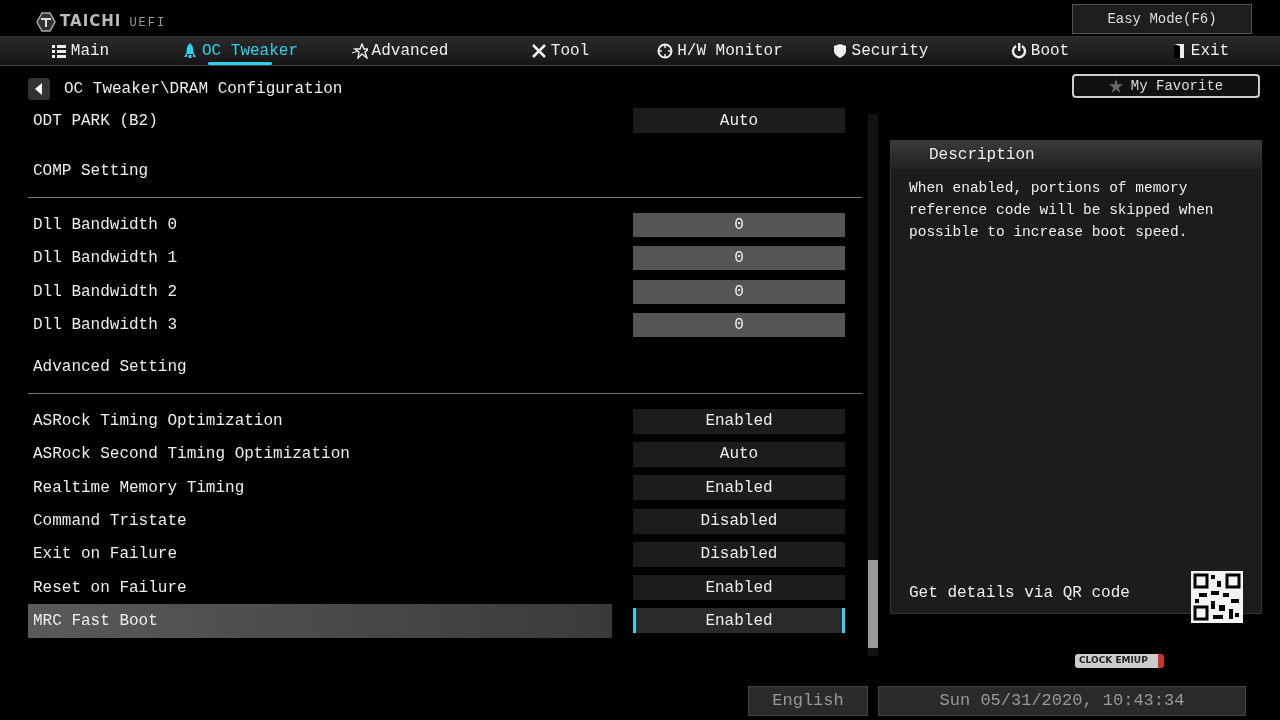 The image size is (1280, 720). I want to click on setting-label: Reset on Failure, so click(110, 588).